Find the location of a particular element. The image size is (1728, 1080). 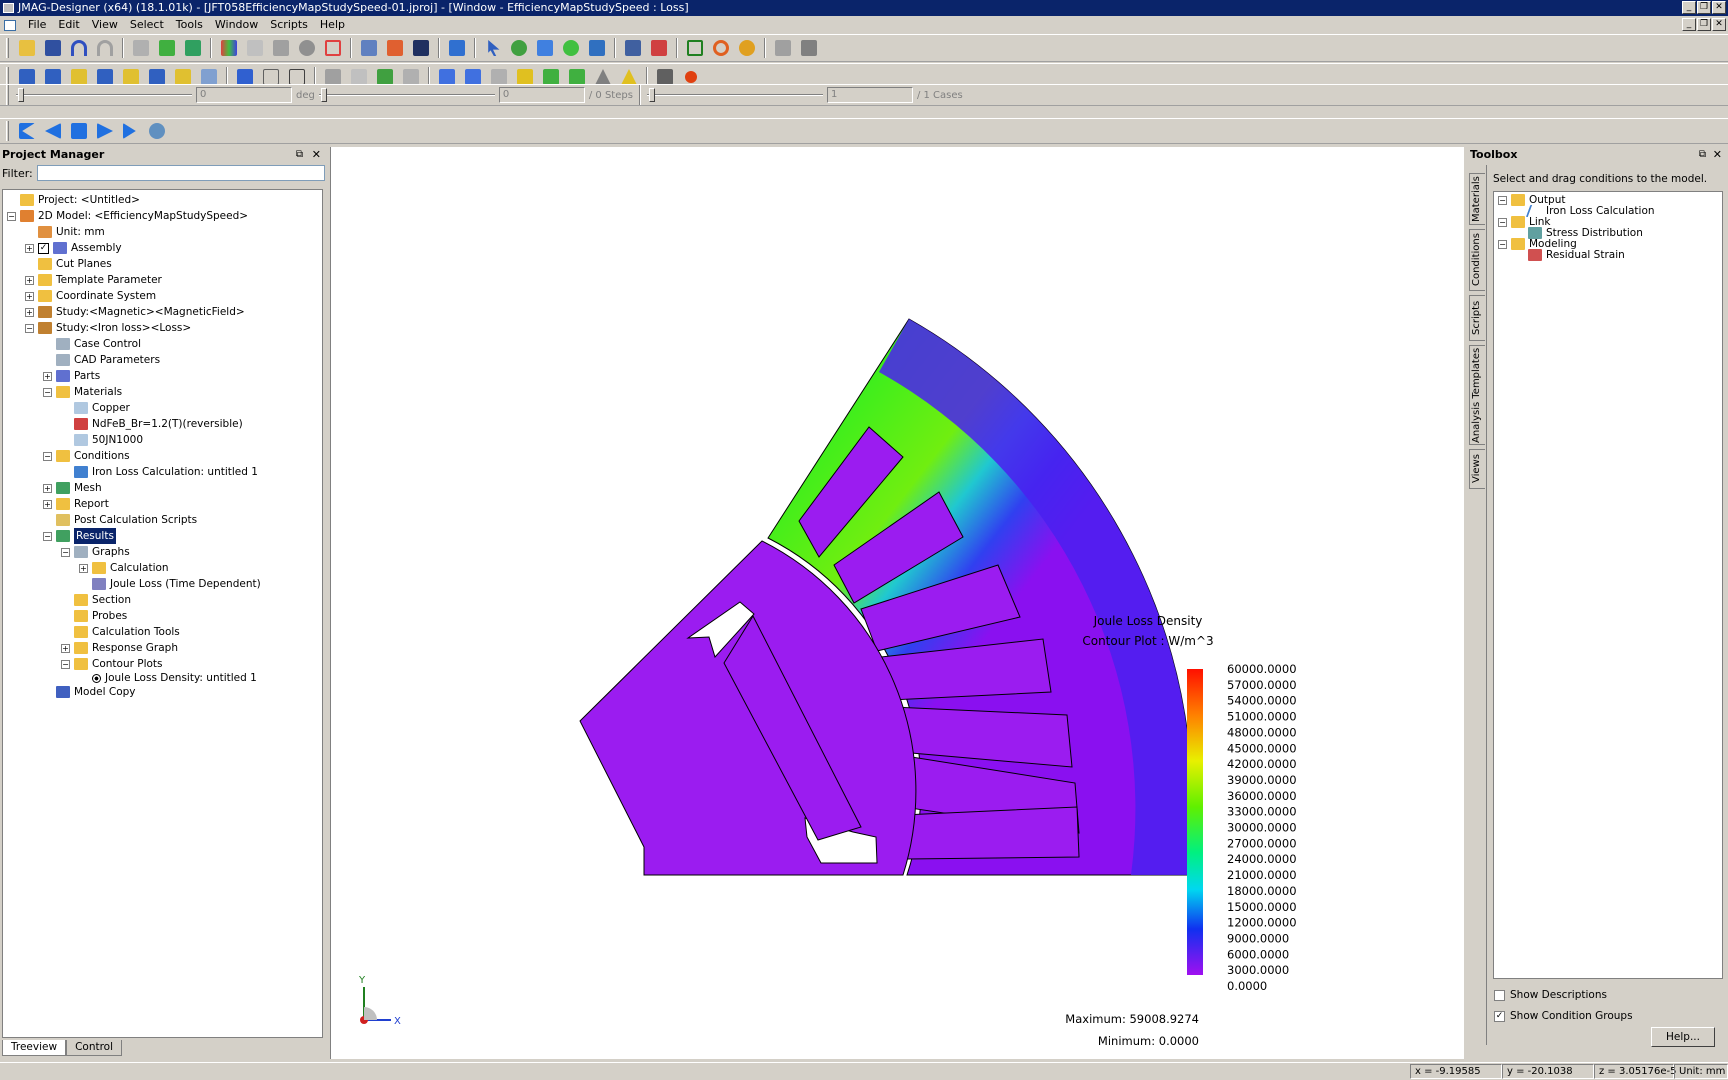

box-icon is located at coordinates (333, 48).